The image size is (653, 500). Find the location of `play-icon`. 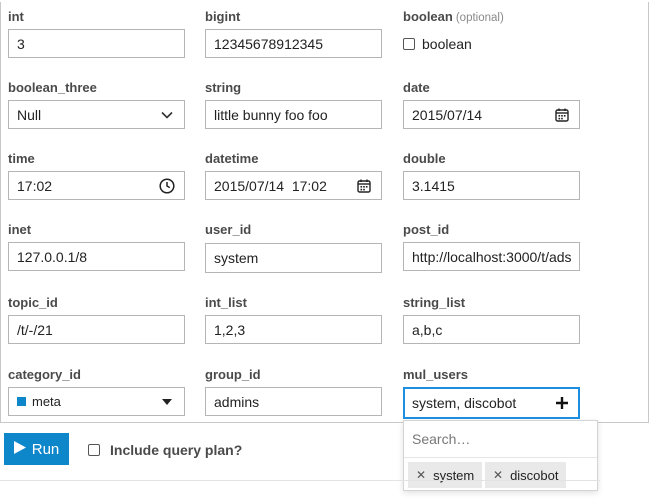

play-icon is located at coordinates (19, 449).